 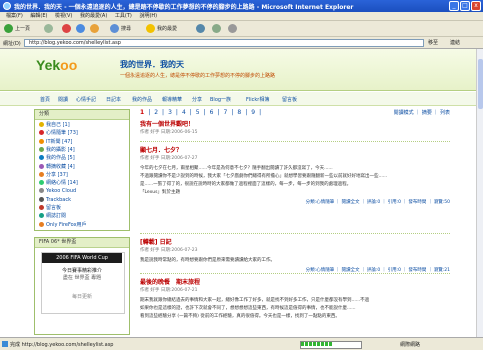 I want to click on mail-button, so click(x=217, y=29).